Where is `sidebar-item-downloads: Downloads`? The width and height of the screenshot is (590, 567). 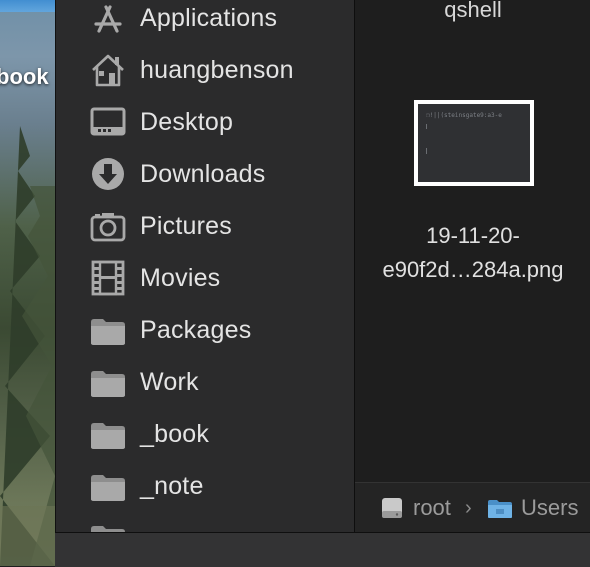
sidebar-item-downloads: Downloads is located at coordinates (205, 174).